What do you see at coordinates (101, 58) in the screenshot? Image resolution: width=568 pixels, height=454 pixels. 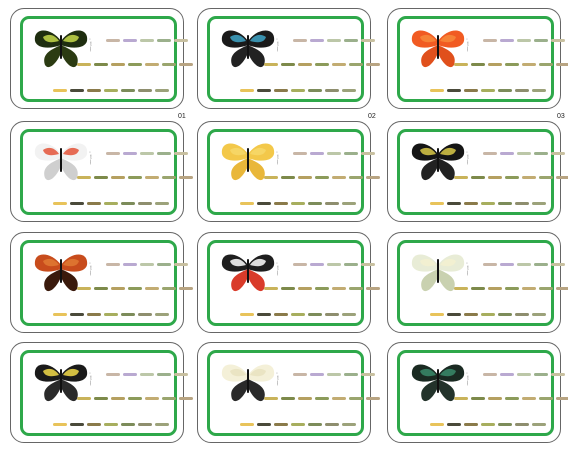 I see `butterfly-card: © 2017 zoom` at bounding box center [101, 58].